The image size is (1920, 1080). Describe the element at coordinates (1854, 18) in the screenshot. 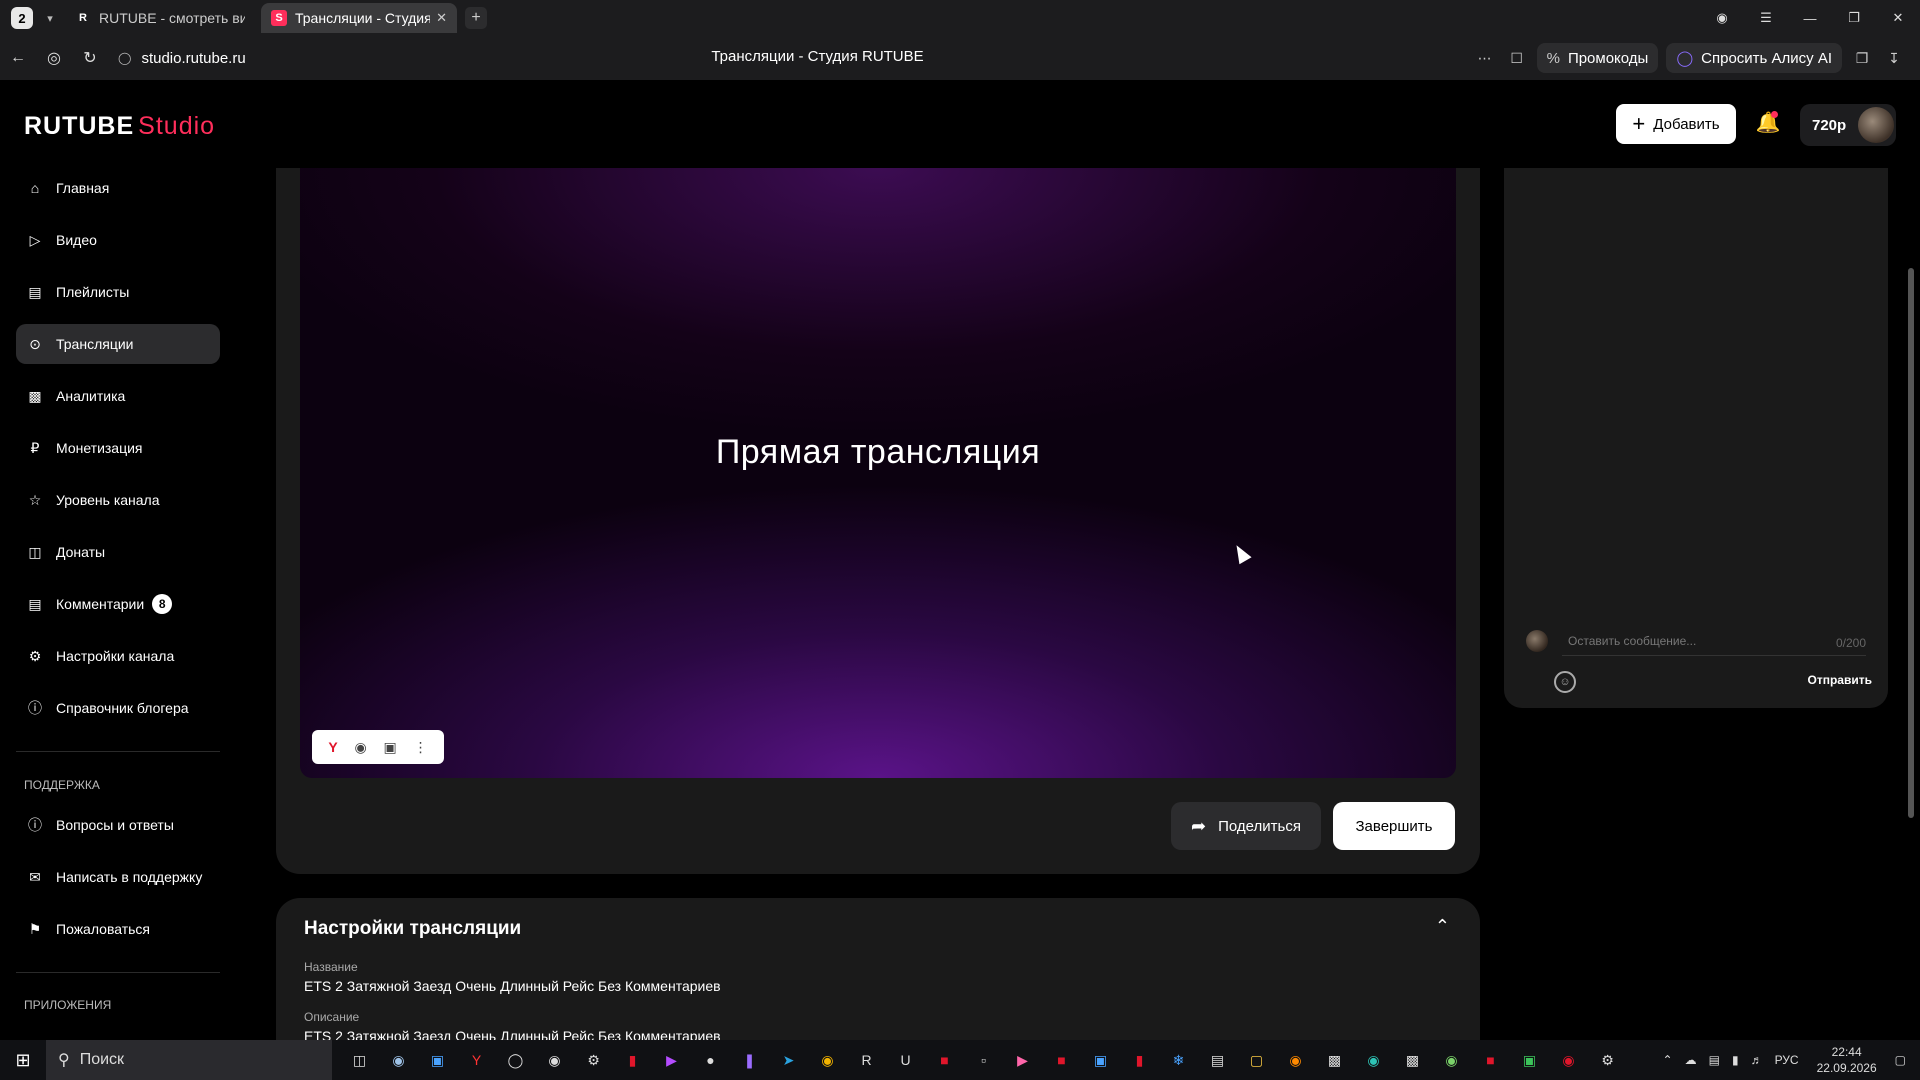

I see `restore-icon: ❐` at that location.